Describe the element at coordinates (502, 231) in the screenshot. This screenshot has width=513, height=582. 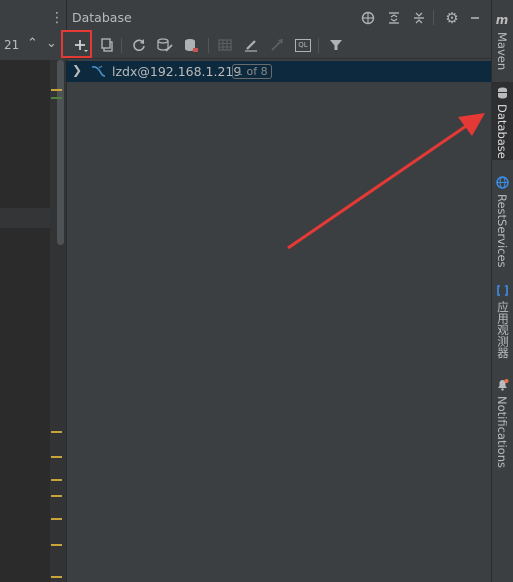
I see `tab-restservices: RestServices` at that location.